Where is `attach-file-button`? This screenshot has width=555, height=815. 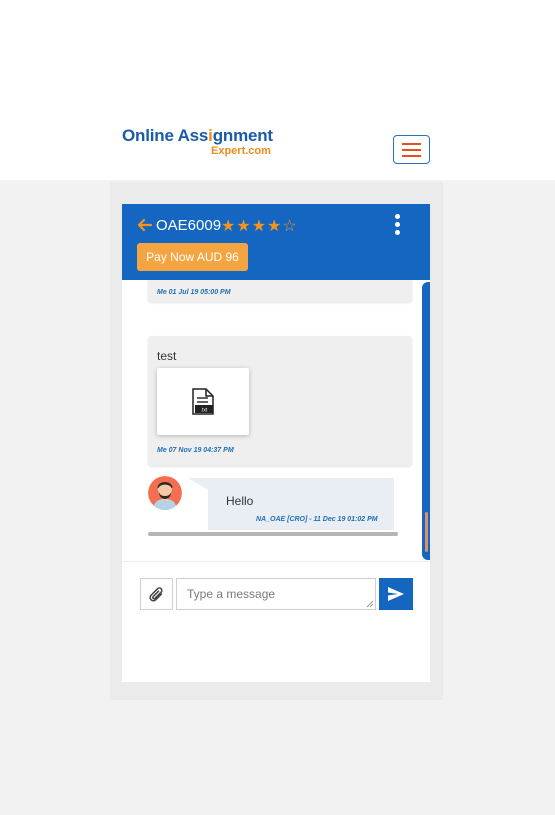 attach-file-button is located at coordinates (156, 594).